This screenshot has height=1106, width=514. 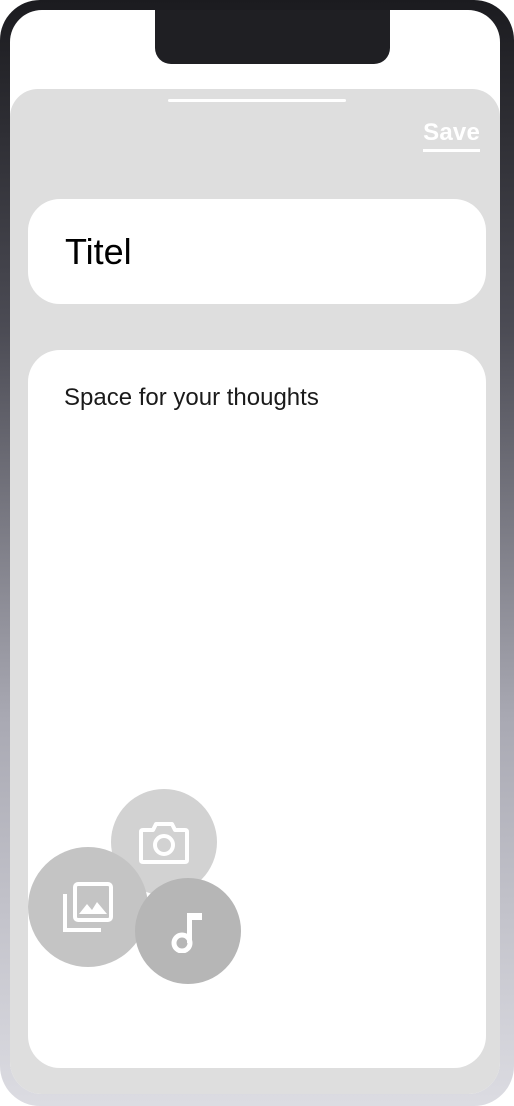 I want to click on gallery-icon, so click(x=88, y=907).